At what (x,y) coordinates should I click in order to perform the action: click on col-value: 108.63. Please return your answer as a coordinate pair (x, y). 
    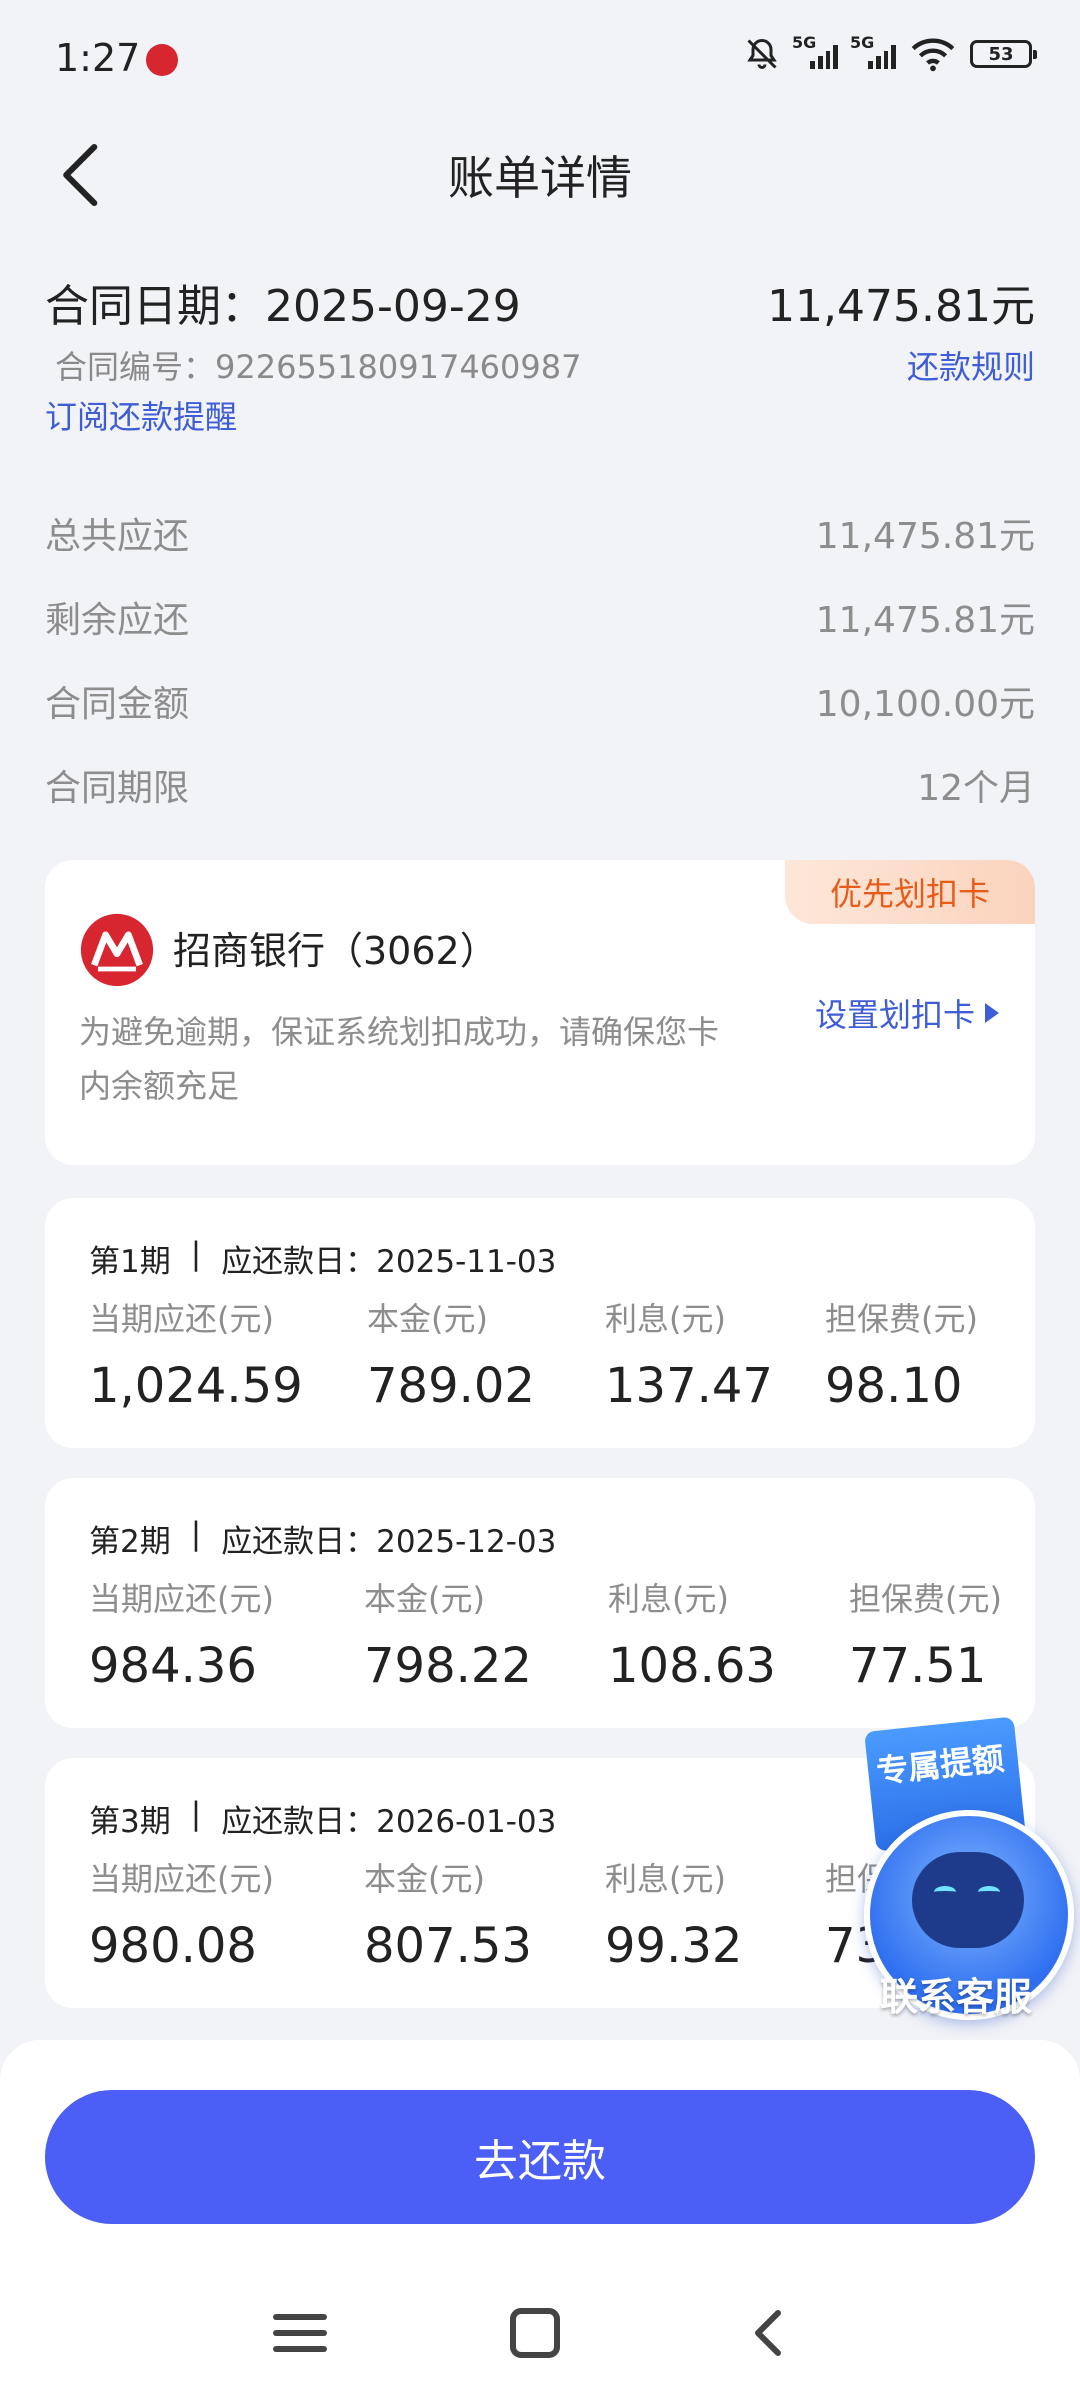
    Looking at the image, I should click on (692, 1666).